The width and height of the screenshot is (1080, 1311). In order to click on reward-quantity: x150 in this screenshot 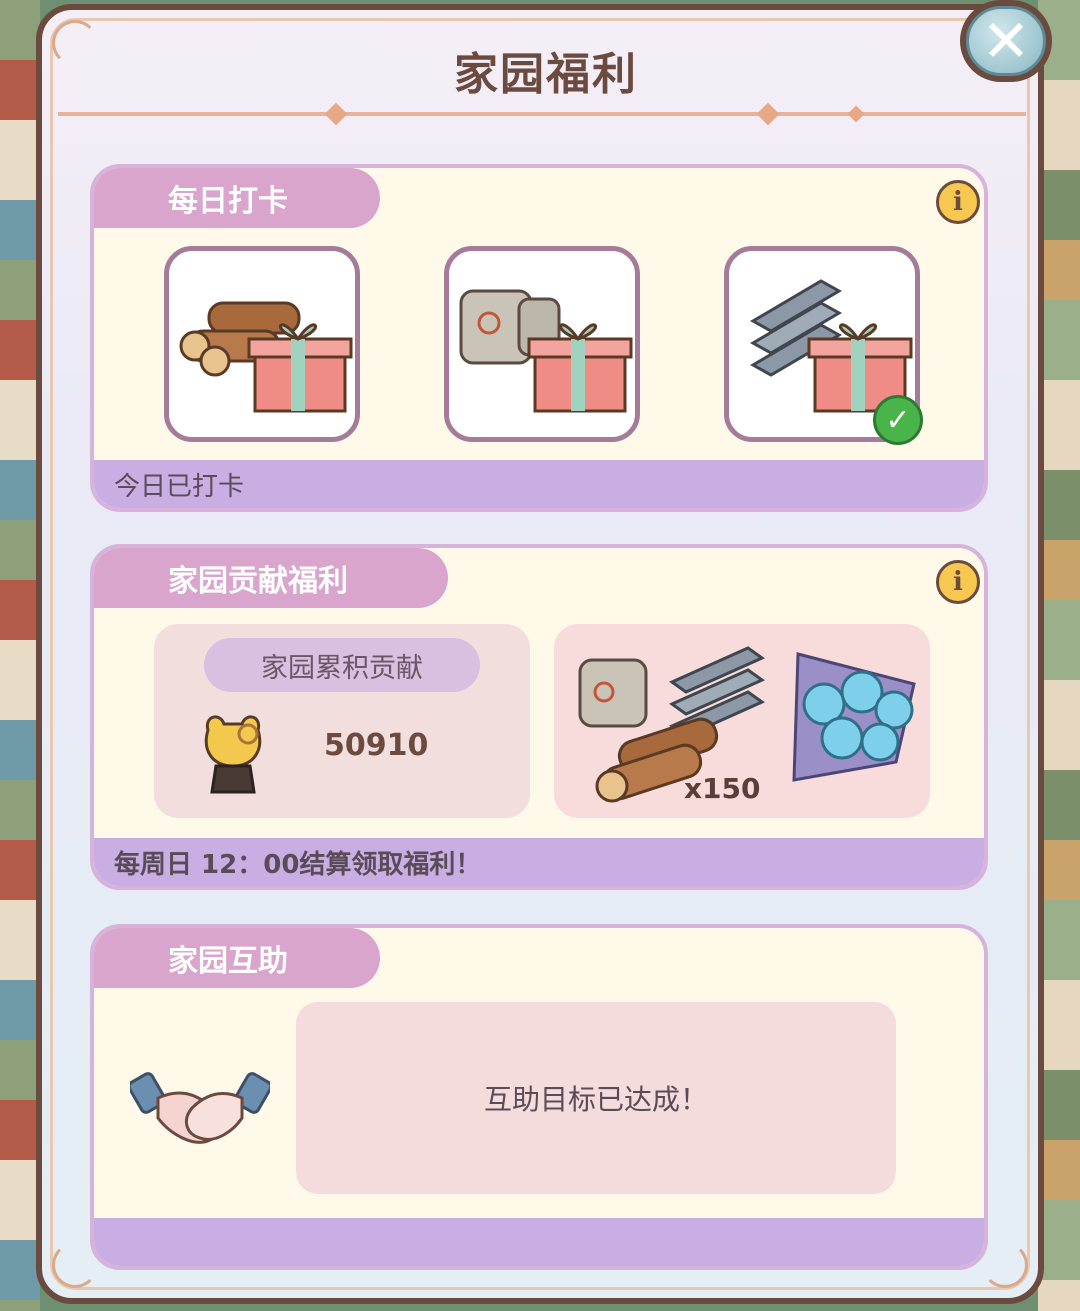, I will do `click(722, 788)`.